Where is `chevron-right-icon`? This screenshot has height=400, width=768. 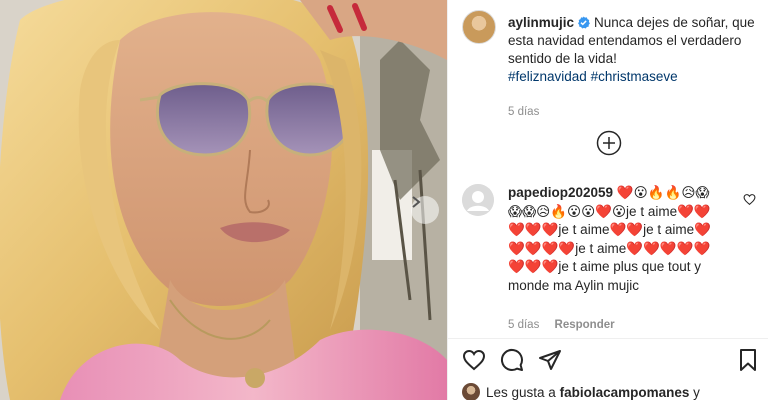 chevron-right-icon is located at coordinates (416, 202).